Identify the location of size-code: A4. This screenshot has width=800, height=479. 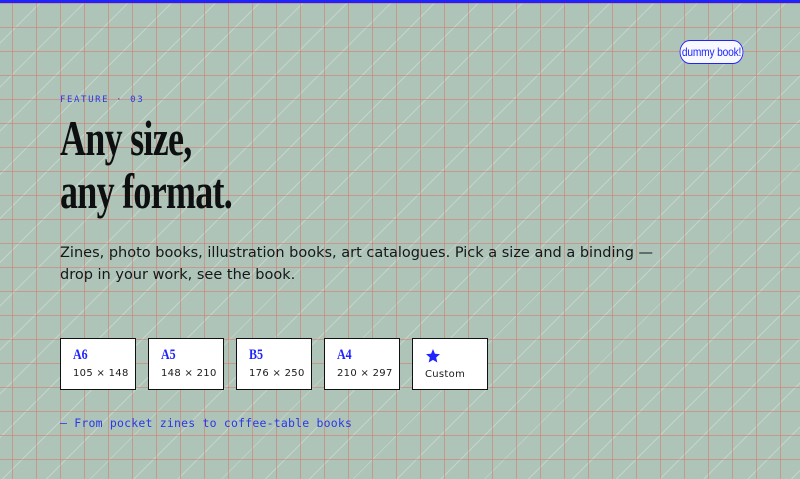
(344, 355).